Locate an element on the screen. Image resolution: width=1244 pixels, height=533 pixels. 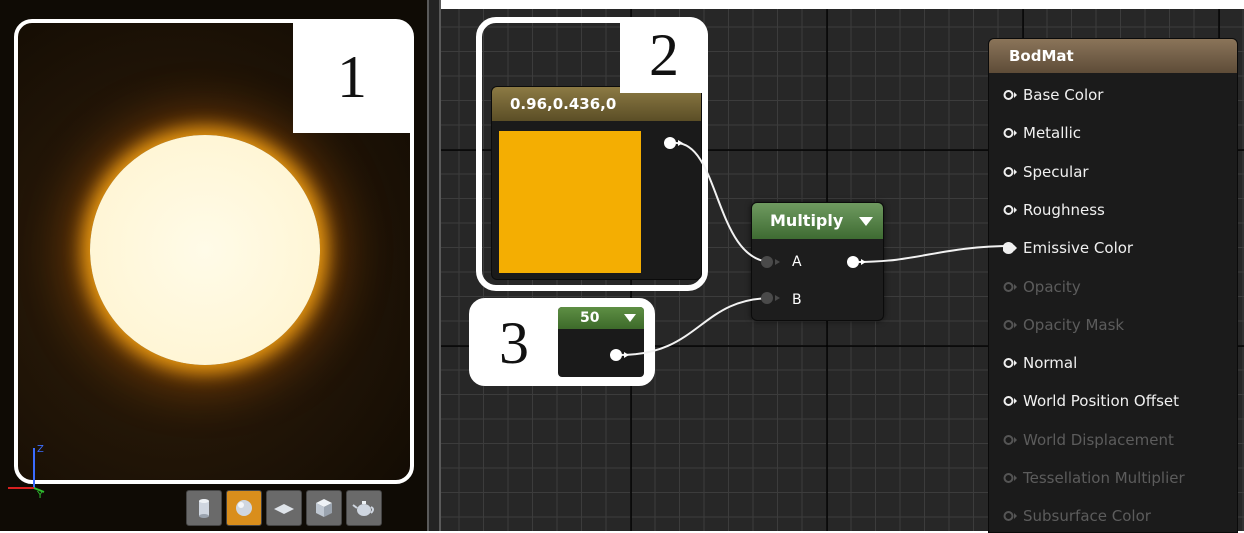
material-input-label: Emissive Color is located at coordinates (1078, 248).